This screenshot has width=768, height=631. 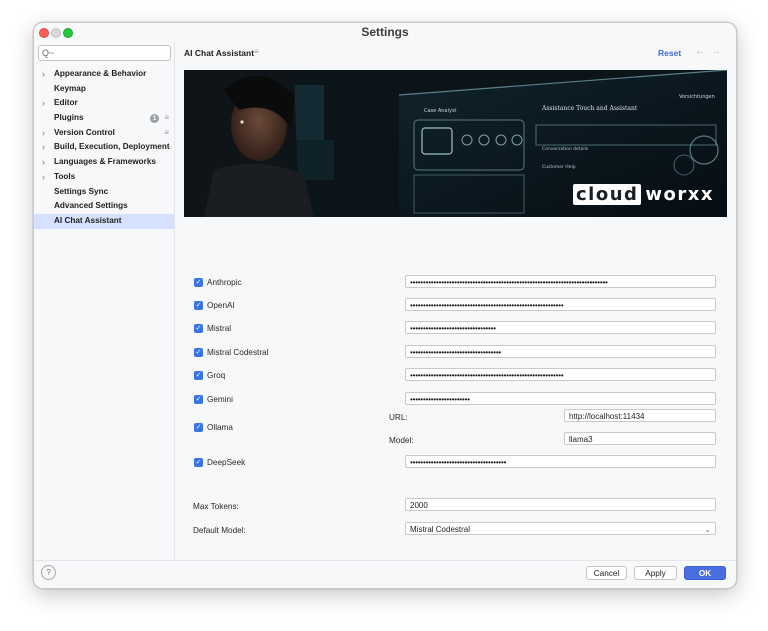 I want to click on sidebar-item-label: Advanced Settings, so click(x=91, y=206).